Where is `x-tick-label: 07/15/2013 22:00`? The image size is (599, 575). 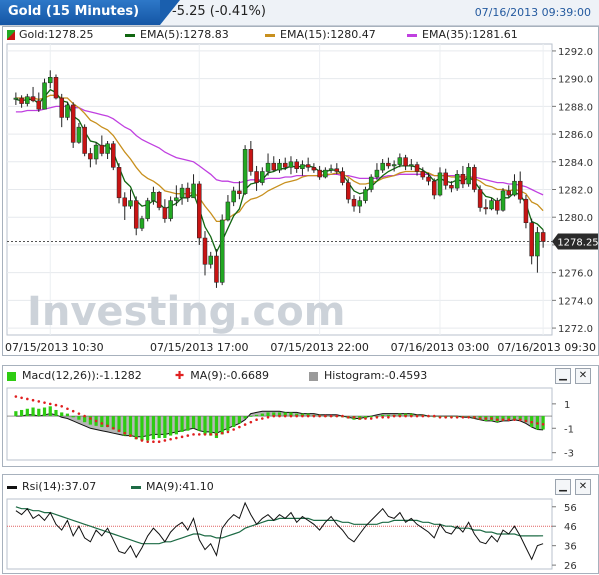 x-tick-label: 07/15/2013 22:00 is located at coordinates (319, 347).